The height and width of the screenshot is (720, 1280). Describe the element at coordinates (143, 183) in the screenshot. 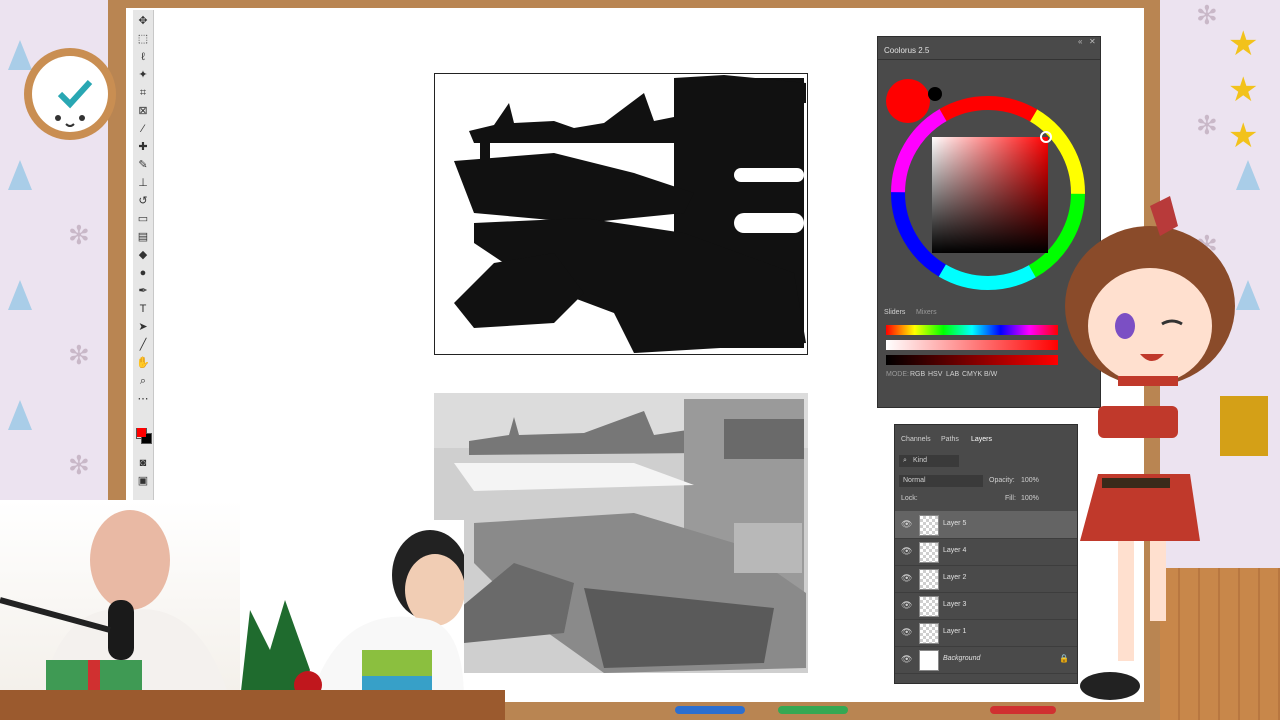

I see `clone-stamp-icon: ⊥` at that location.